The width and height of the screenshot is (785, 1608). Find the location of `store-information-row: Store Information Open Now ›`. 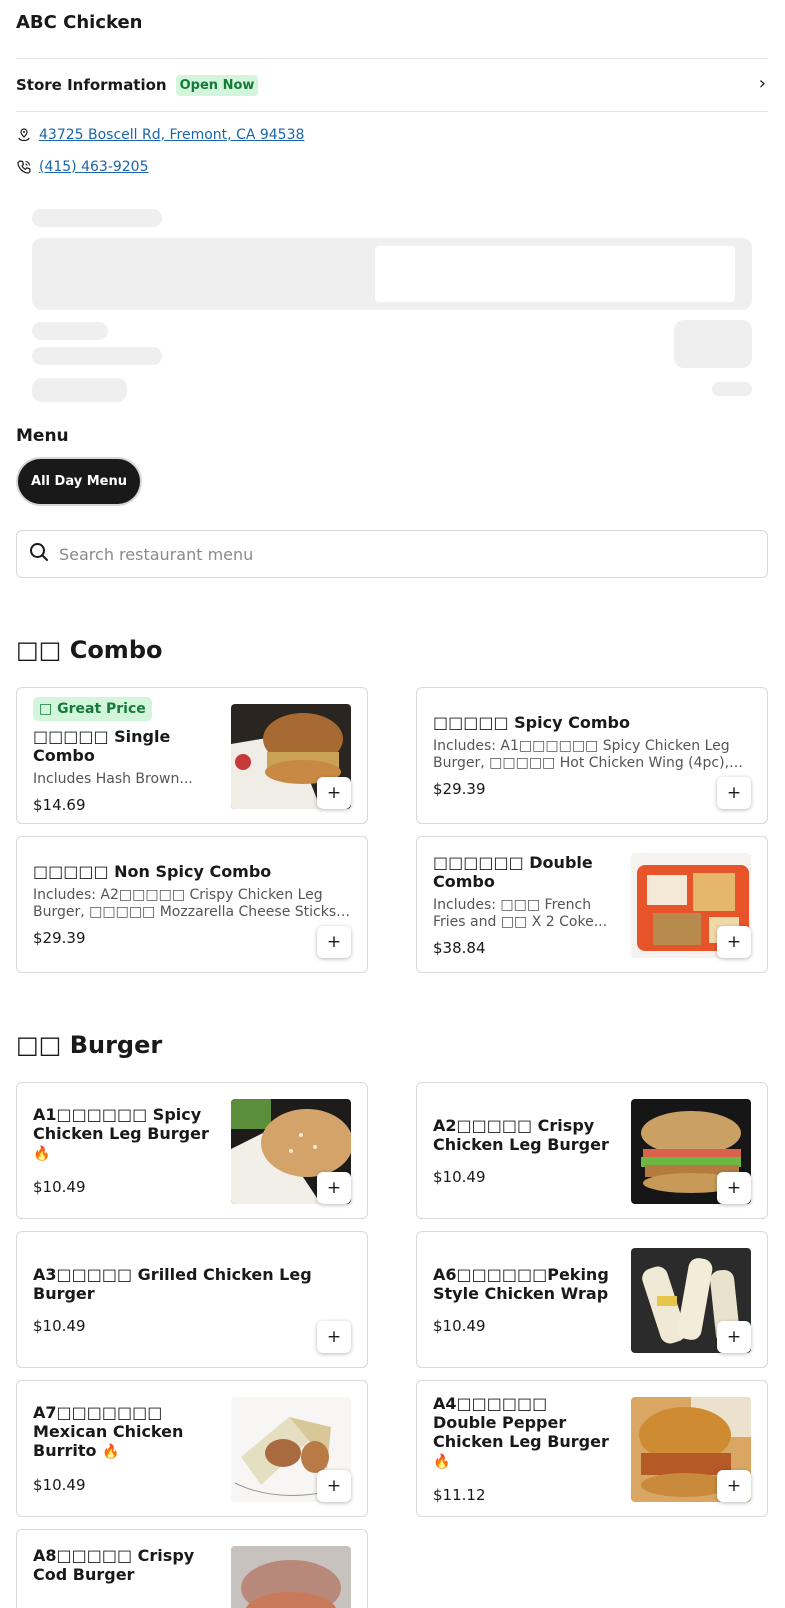

store-information-row: Store Information Open Now › is located at coordinates (392, 85).